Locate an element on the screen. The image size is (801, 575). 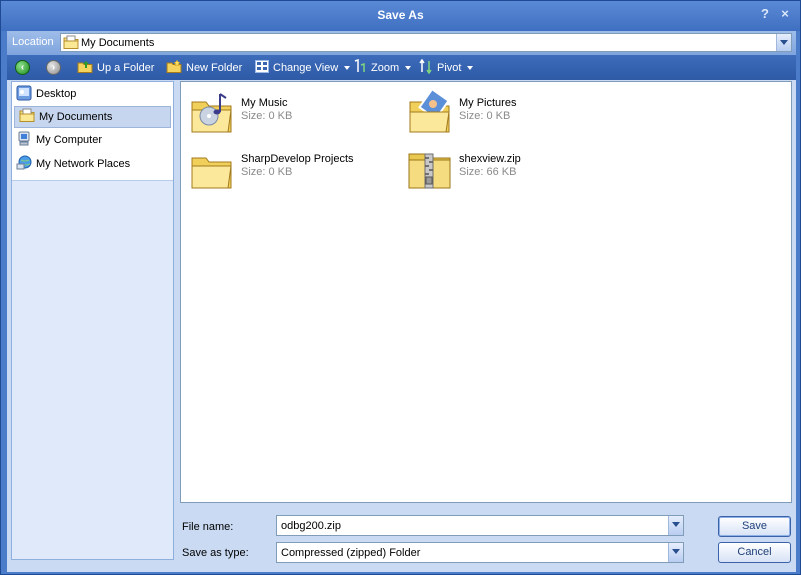
pivot-button: Pivot is located at coordinates (446, 67).